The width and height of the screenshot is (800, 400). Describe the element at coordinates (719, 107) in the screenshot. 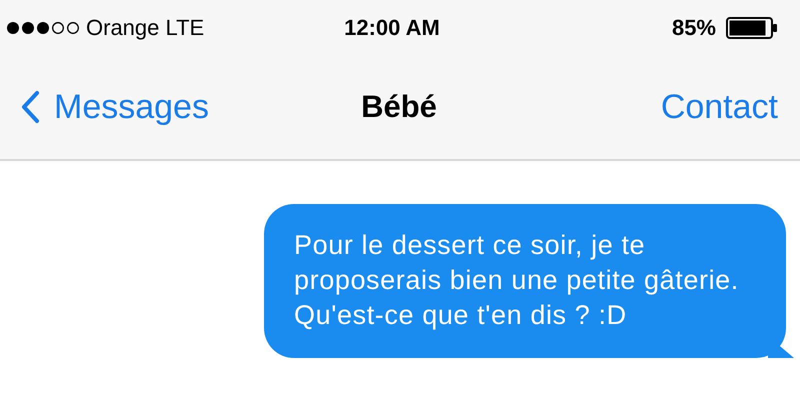

I see `contact-button: Contact` at that location.